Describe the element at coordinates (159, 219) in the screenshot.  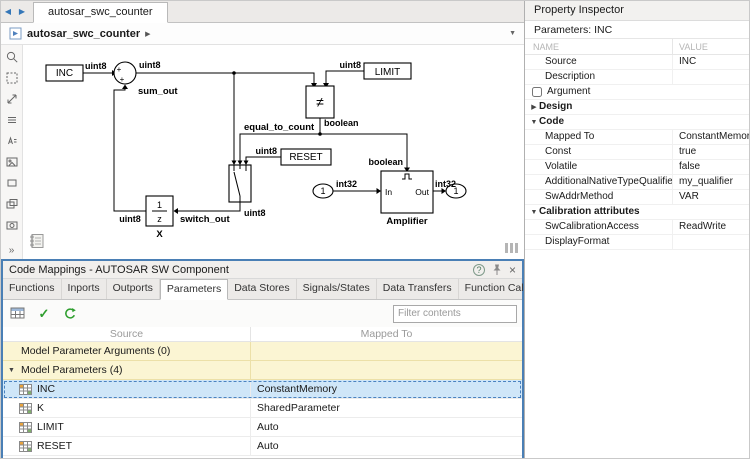
I see `delay-denominator: z` at that location.